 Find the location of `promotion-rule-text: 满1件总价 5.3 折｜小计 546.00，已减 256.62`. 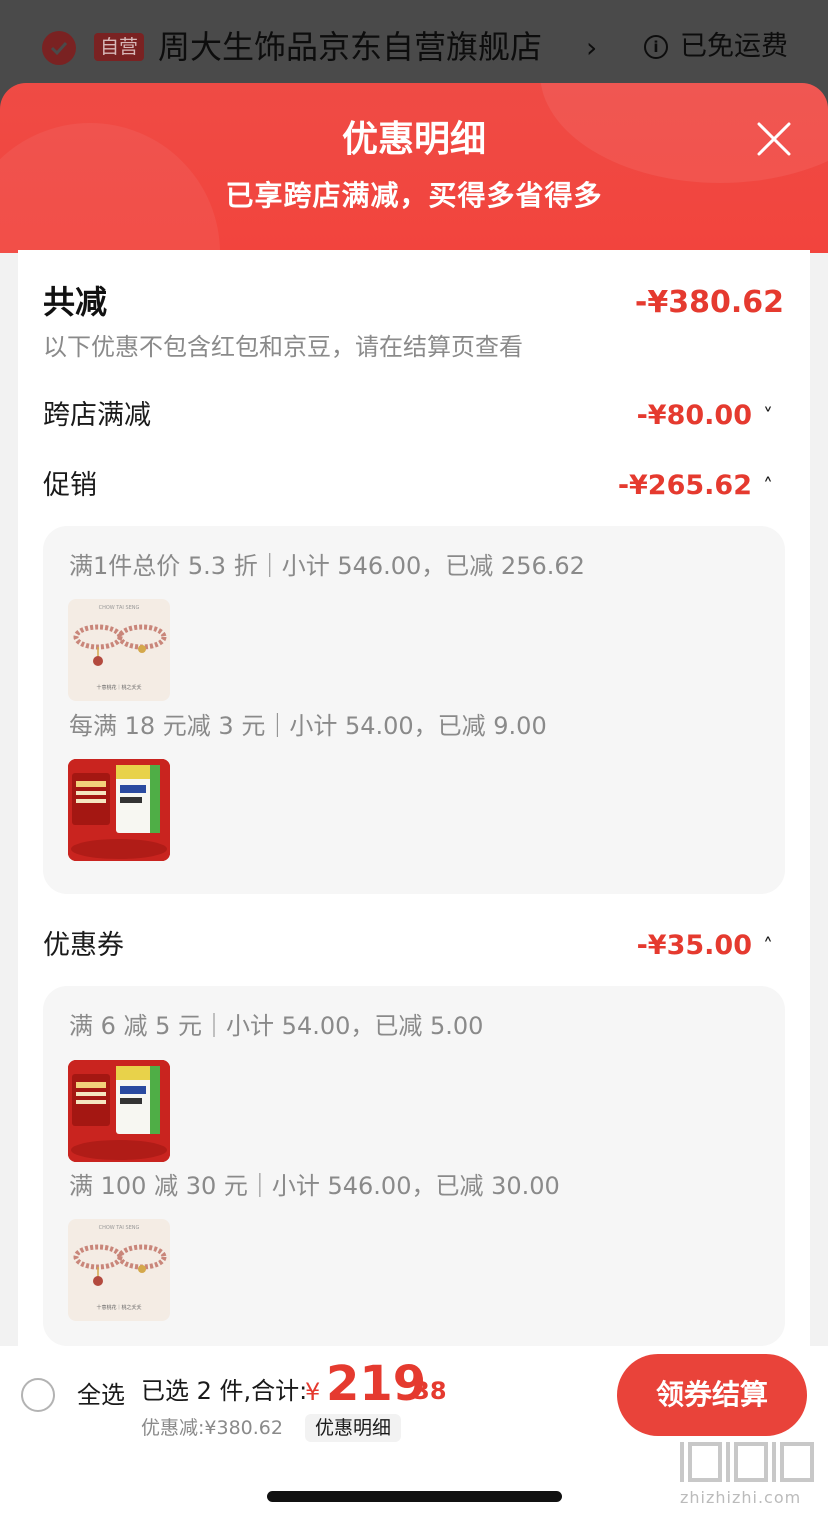

promotion-rule-text: 满1件总价 5.3 折｜小计 546.00，已减 256.62 is located at coordinates (327, 566).